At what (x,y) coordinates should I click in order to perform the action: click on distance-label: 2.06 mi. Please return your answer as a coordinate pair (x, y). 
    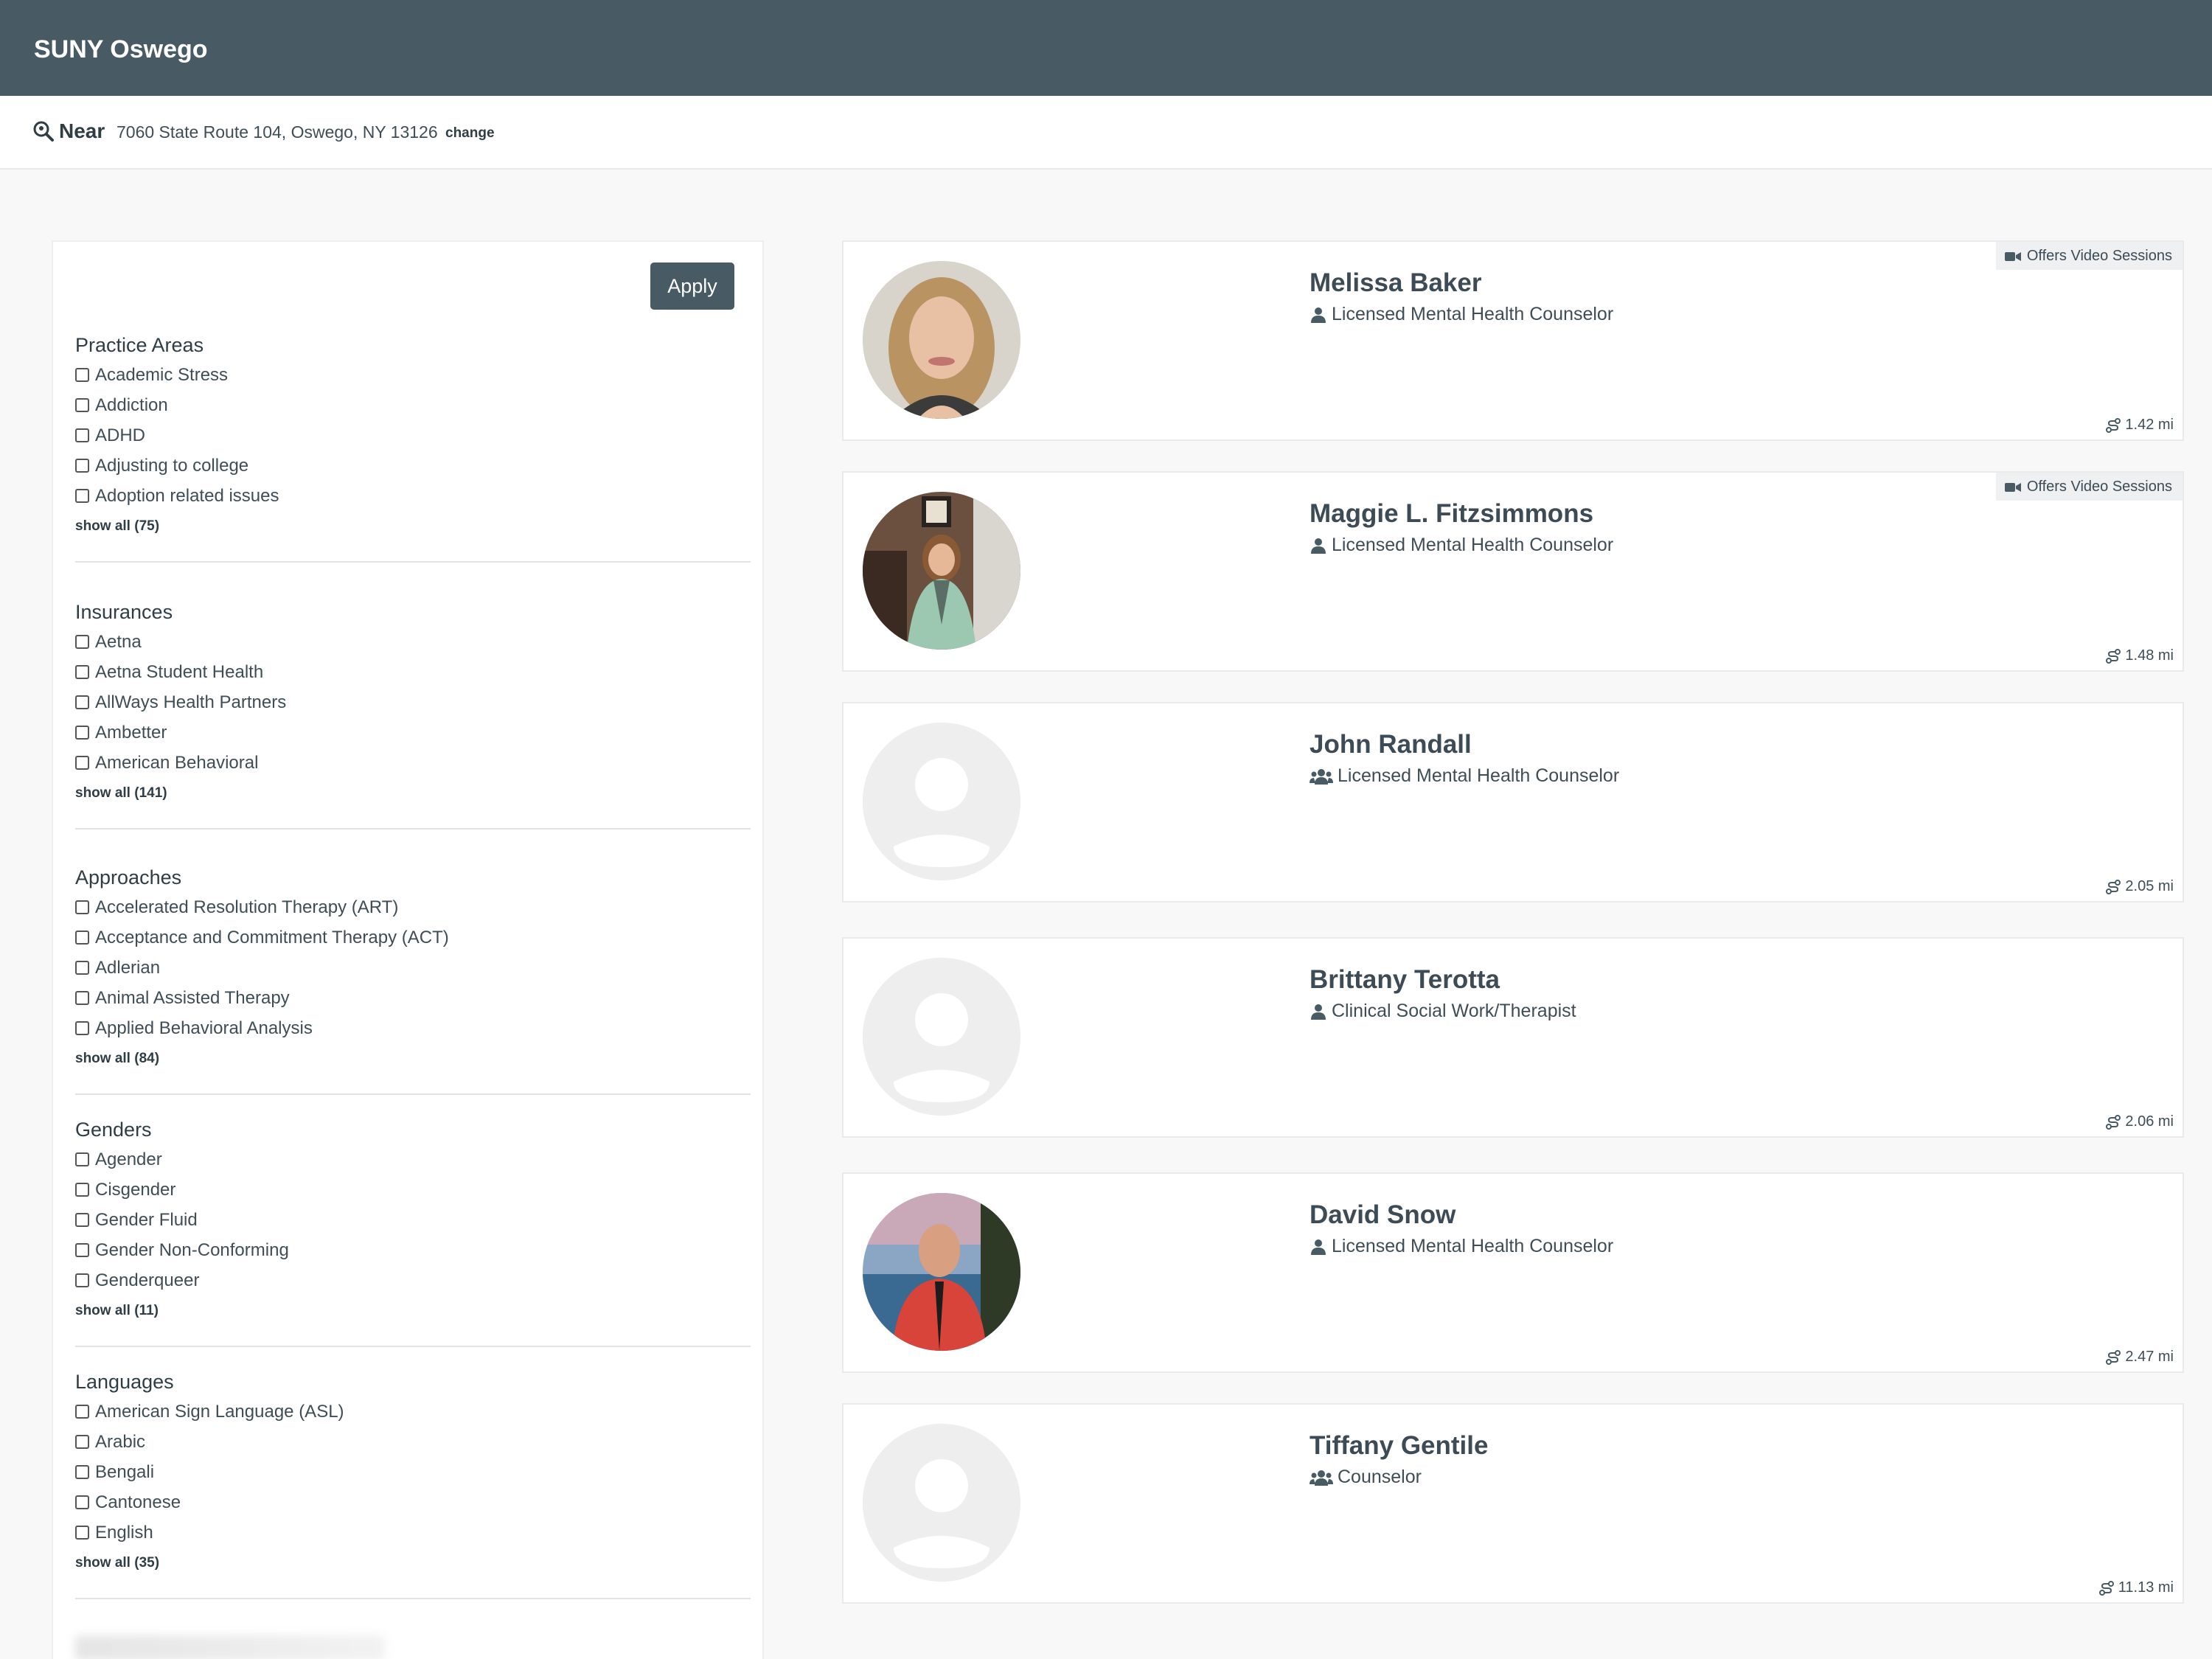
    Looking at the image, I should click on (2149, 1121).